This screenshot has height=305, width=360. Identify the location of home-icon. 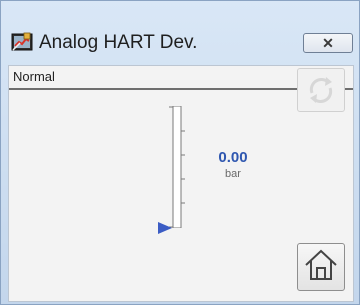
(321, 267).